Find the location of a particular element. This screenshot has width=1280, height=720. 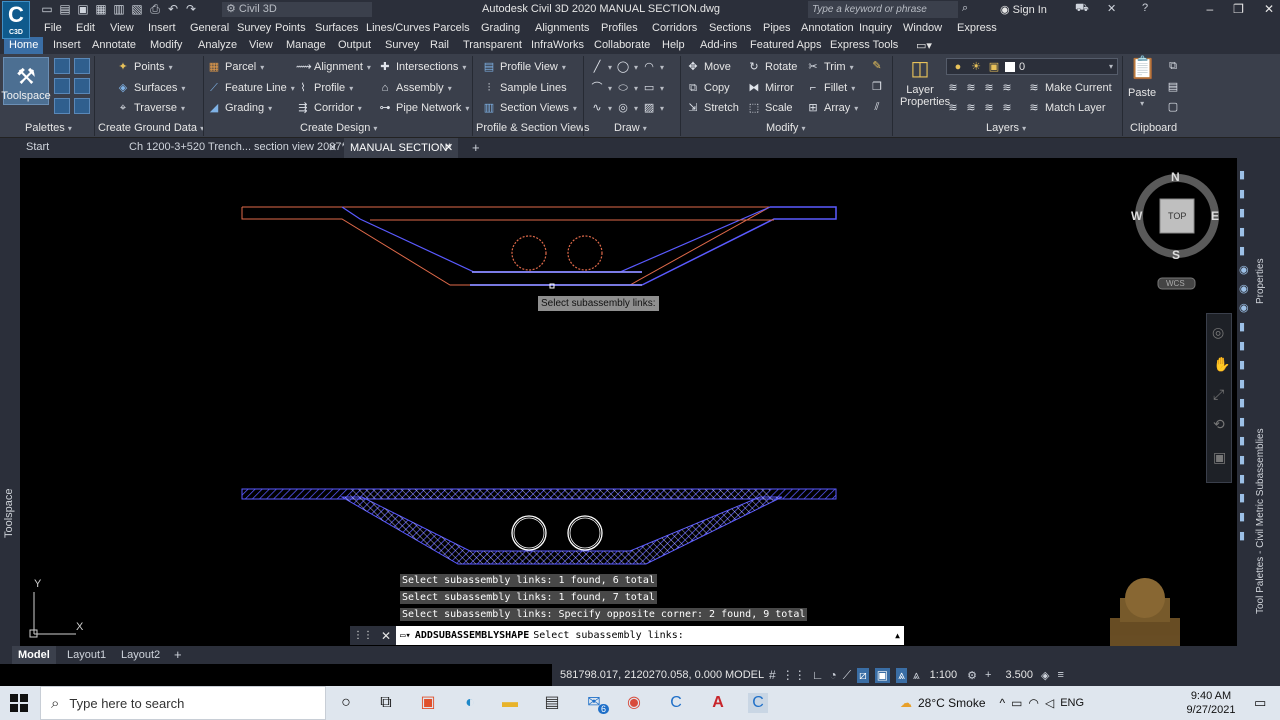

layer-lock-icon: ≋ is located at coordinates (1007, 88).